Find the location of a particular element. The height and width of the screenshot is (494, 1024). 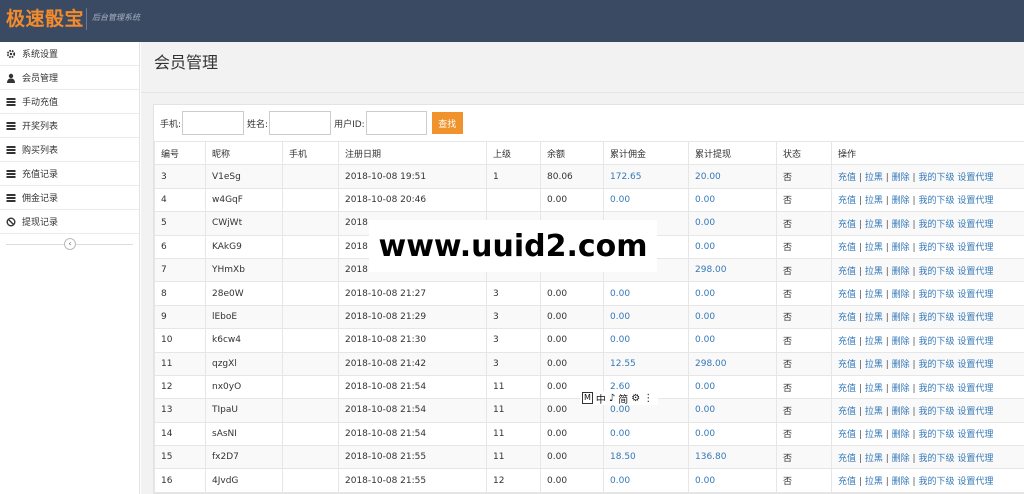

sidebar-item-system-settings: 系统设置 is located at coordinates (69, 54).